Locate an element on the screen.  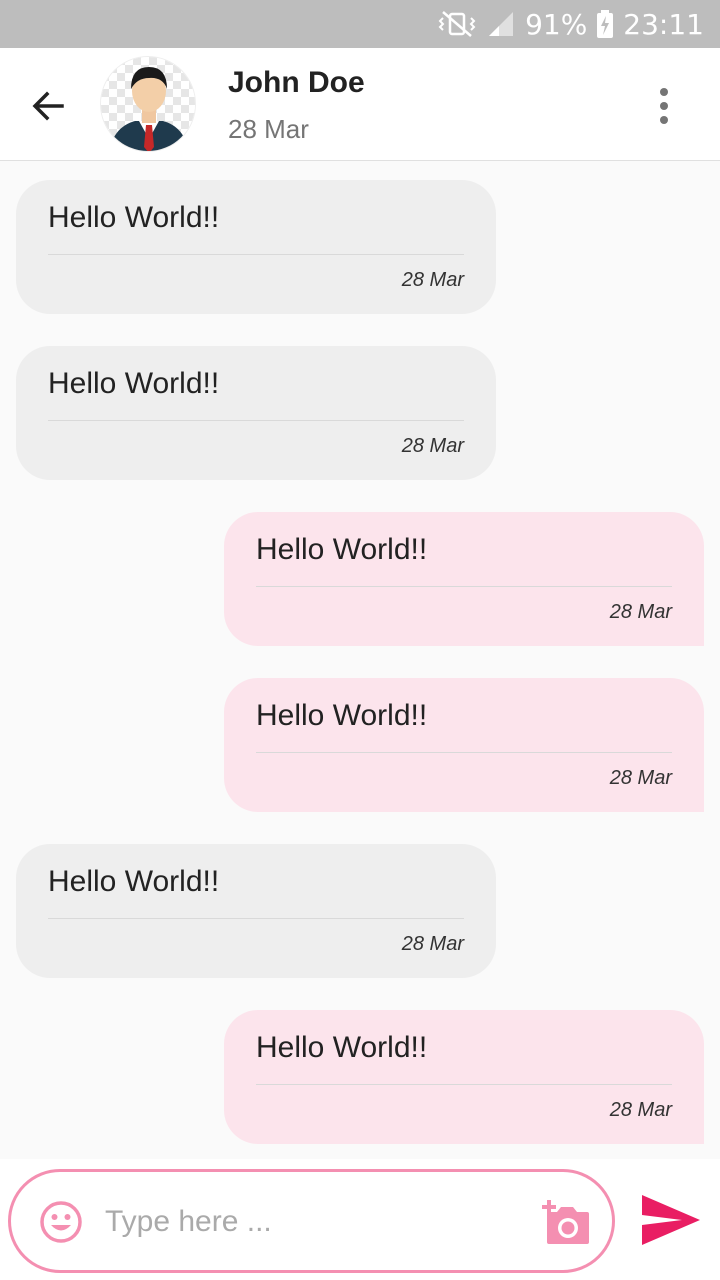
message-input-container is located at coordinates (311, 1221).